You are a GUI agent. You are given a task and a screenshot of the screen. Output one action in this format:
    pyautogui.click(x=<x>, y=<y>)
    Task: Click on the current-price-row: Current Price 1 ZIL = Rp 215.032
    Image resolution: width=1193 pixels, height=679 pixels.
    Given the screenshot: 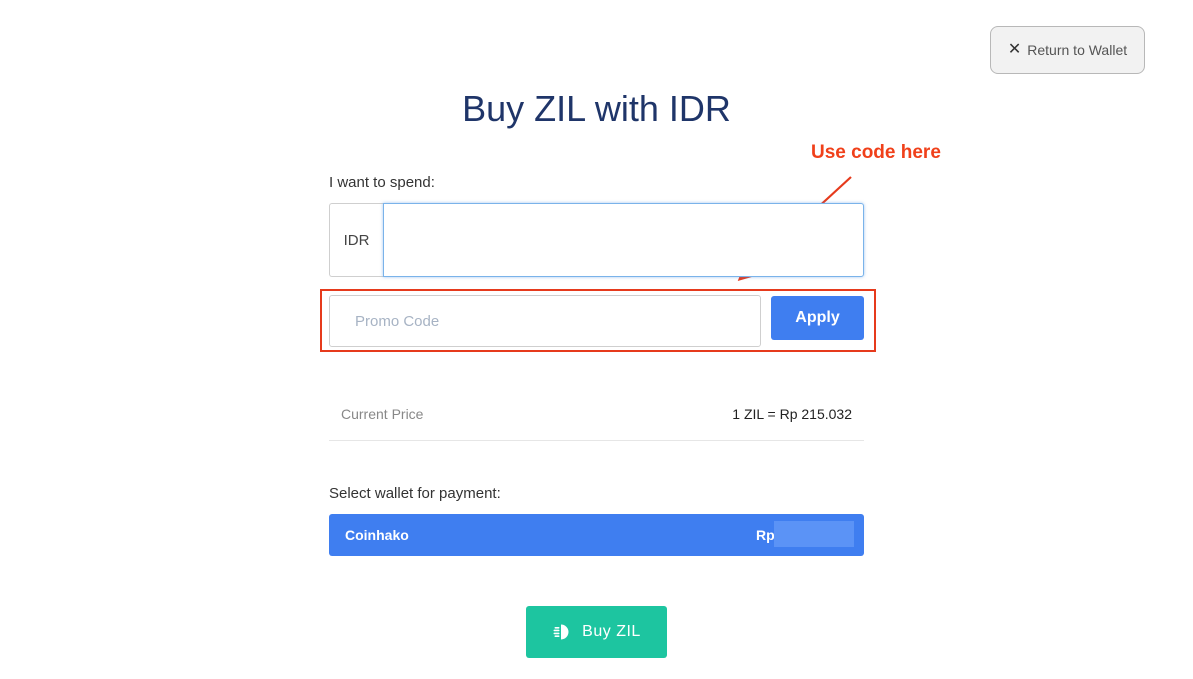 What is the action you would take?
    pyautogui.click(x=596, y=419)
    